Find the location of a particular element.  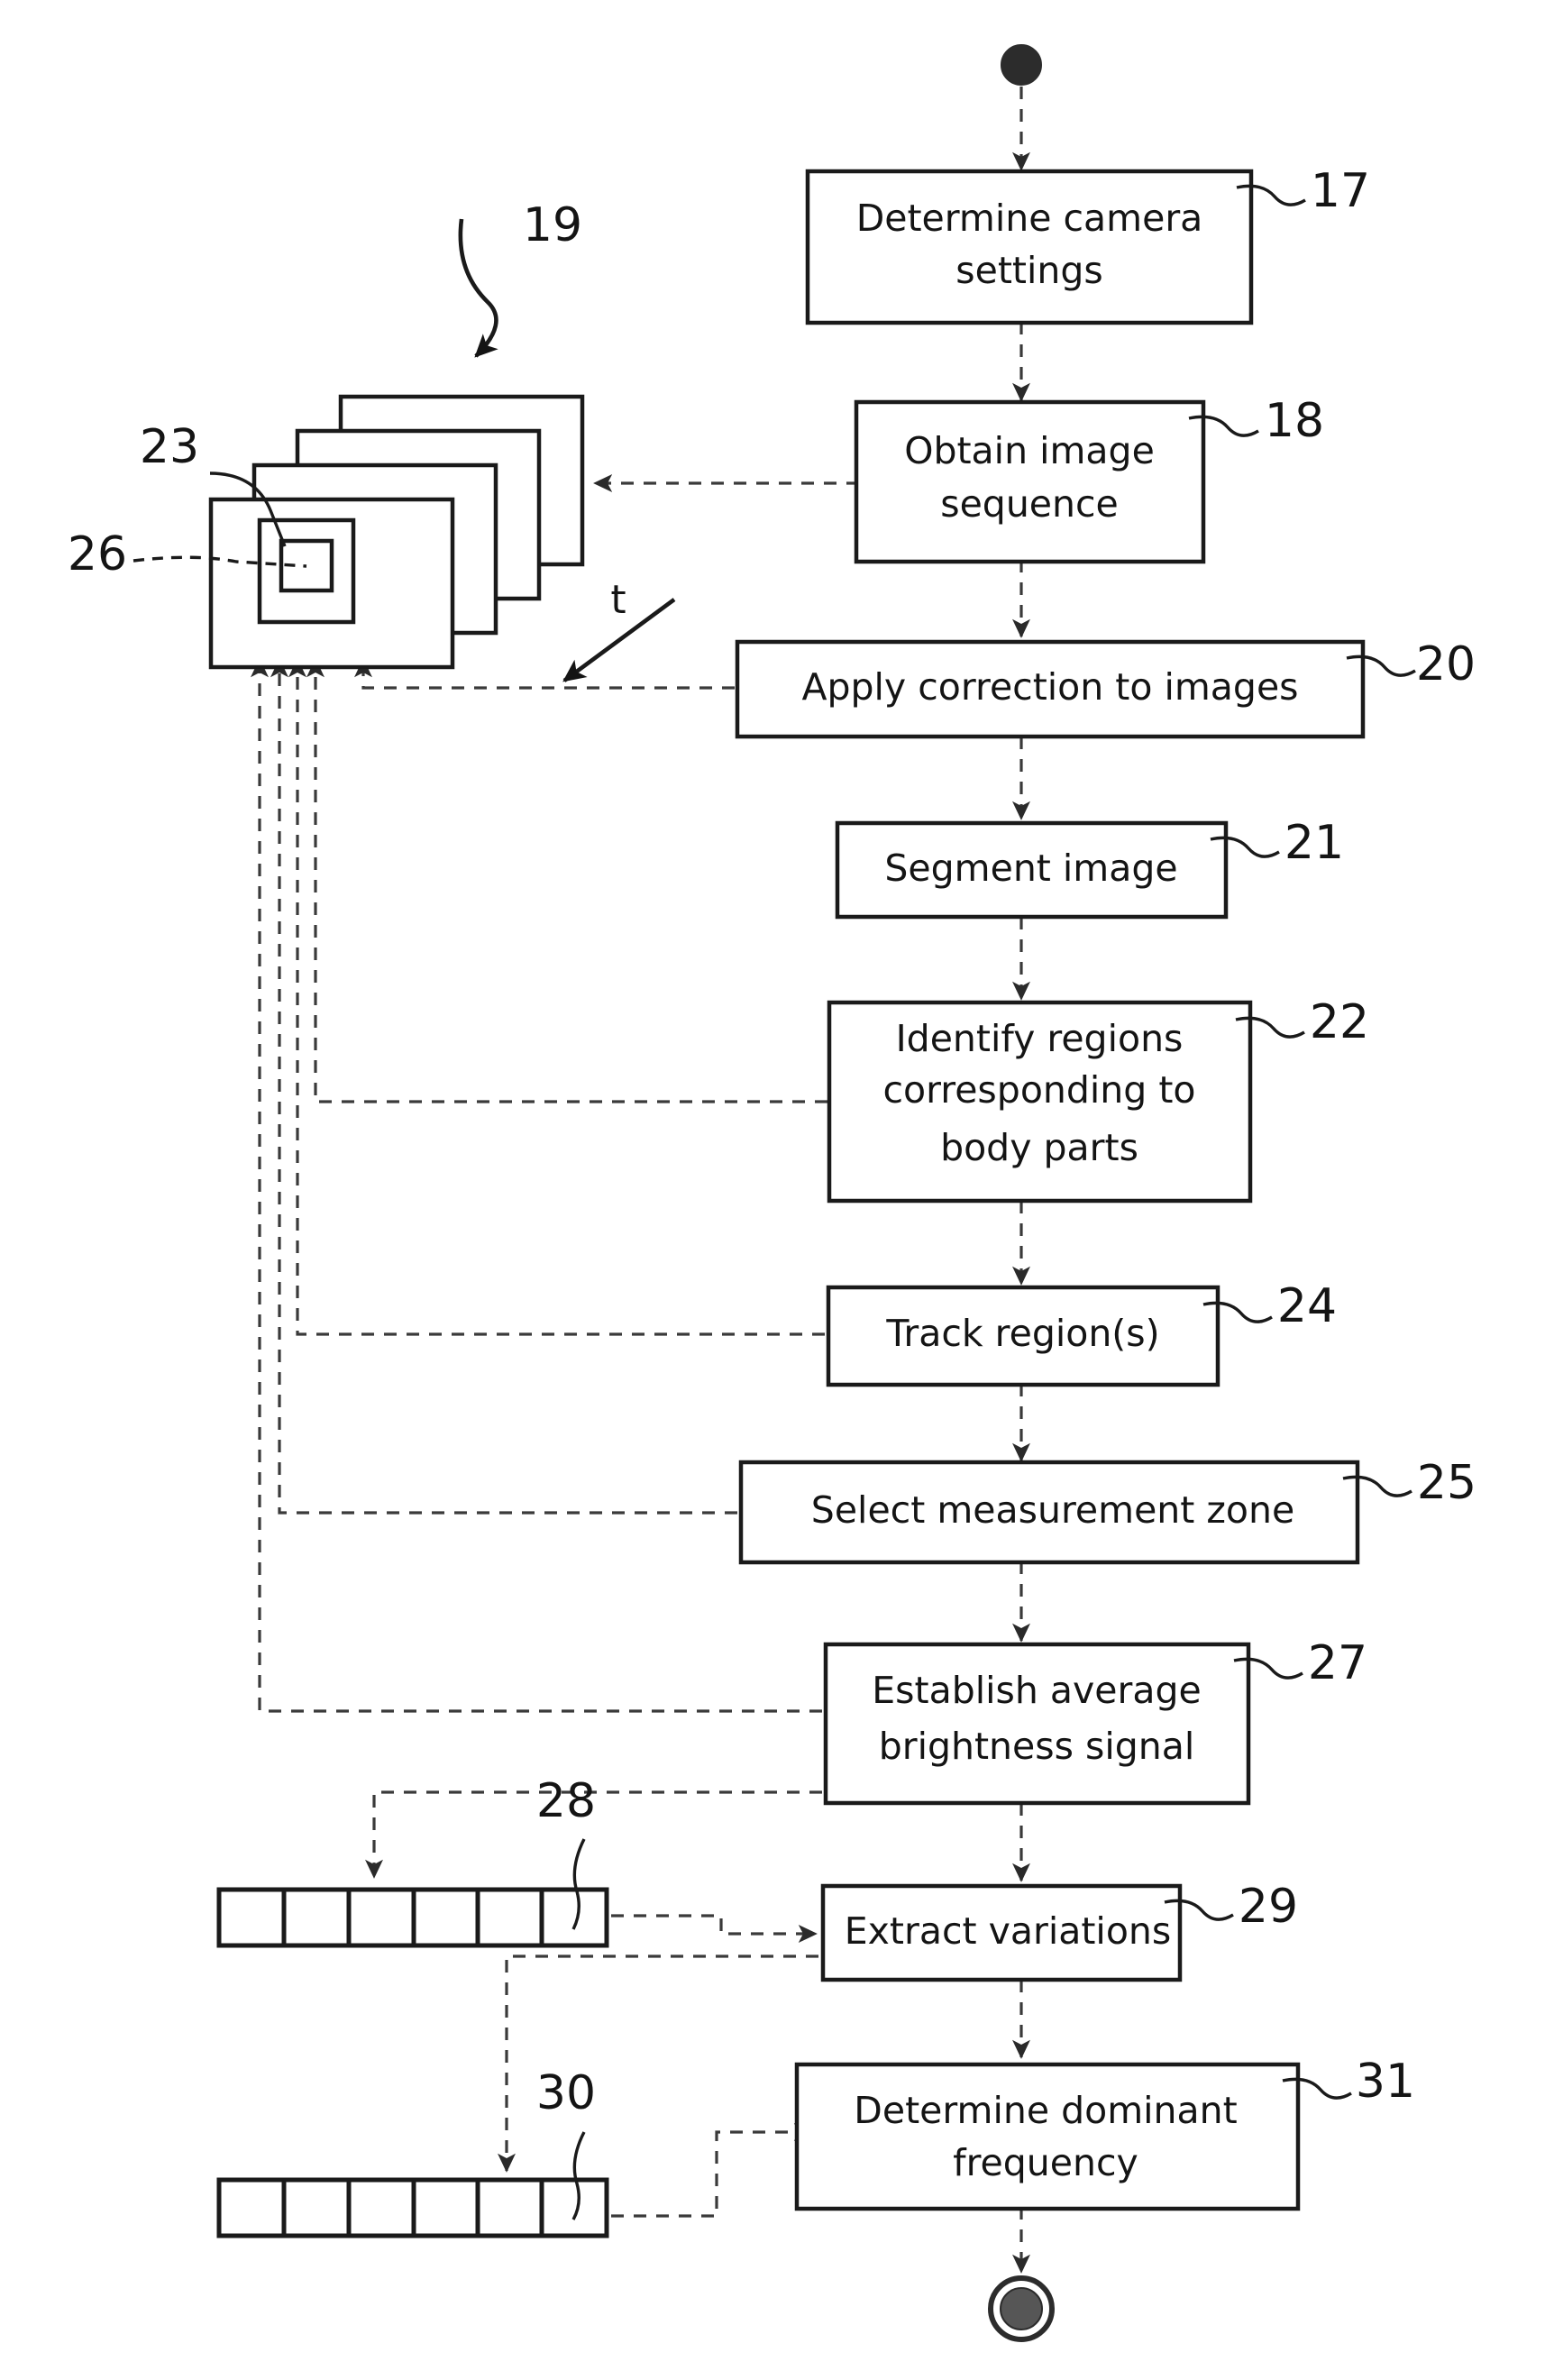

feedback-25-to-stack is located at coordinates (503, 1086).